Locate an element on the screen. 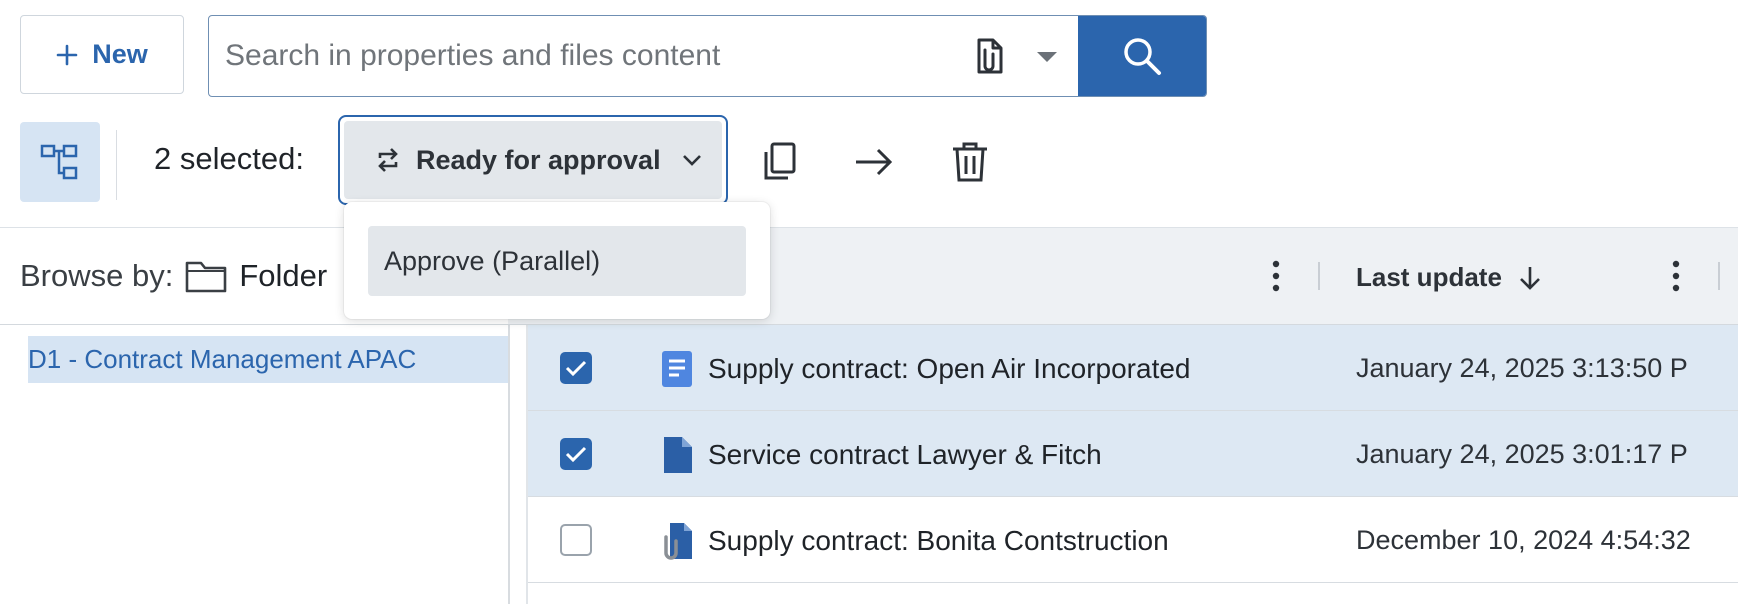 This screenshot has width=1738, height=604. text-document-icon is located at coordinates (677, 369).